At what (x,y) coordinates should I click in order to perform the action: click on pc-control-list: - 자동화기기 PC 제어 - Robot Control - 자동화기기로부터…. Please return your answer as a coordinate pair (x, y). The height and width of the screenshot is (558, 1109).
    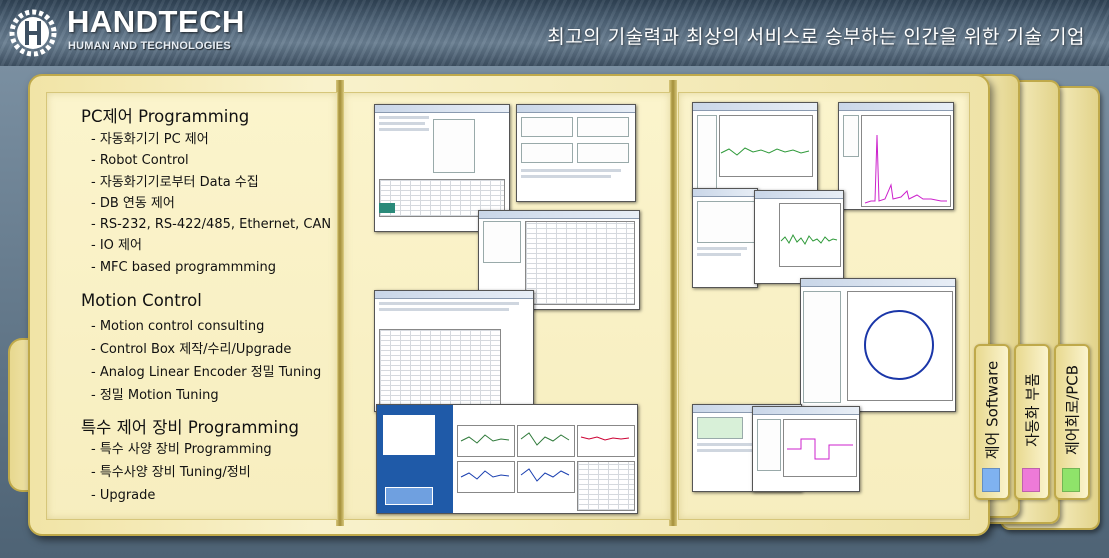
    Looking at the image, I should click on (211, 203).